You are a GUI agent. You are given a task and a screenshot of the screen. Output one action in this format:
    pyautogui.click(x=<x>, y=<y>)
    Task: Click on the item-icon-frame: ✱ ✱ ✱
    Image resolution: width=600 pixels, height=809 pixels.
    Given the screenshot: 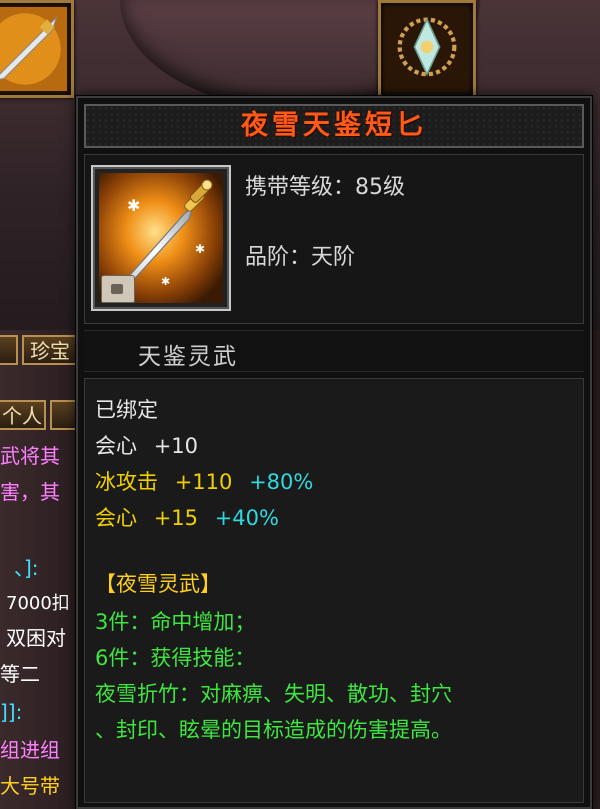 What is the action you would take?
    pyautogui.click(x=161, y=238)
    